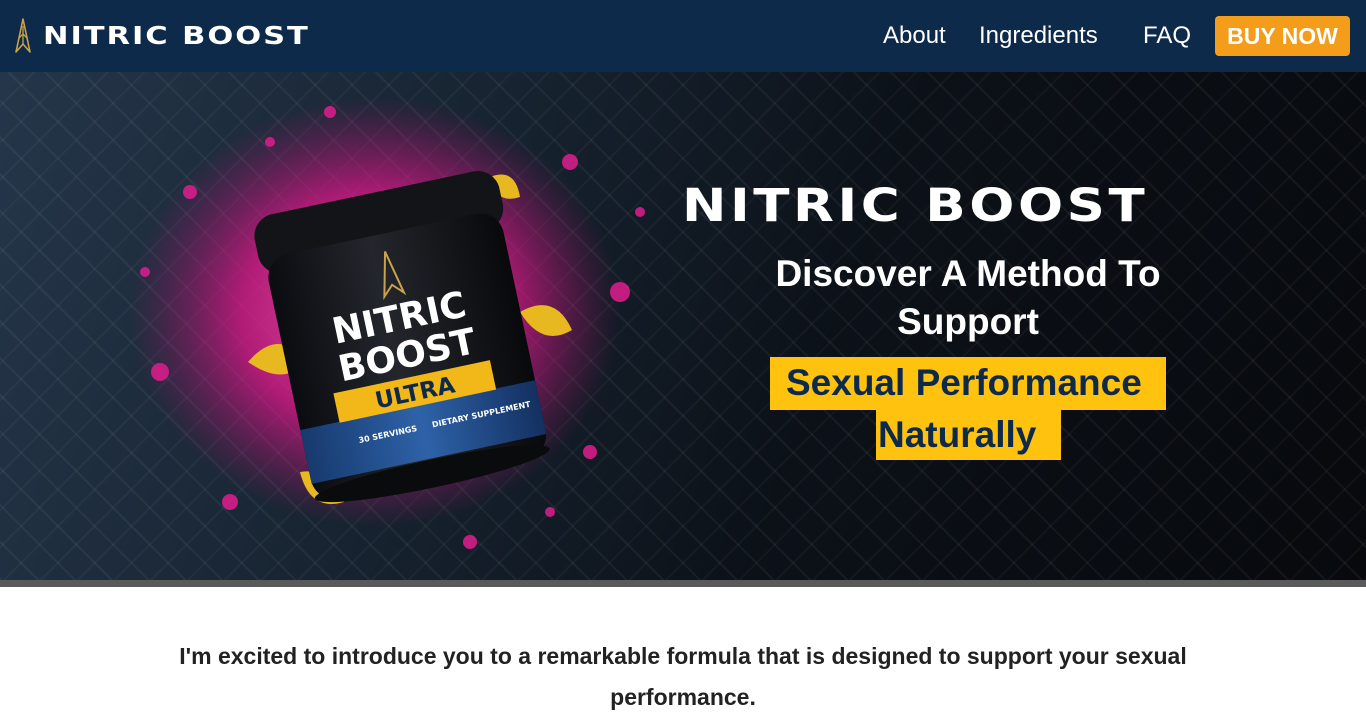  What do you see at coordinates (968, 383) in the screenshot?
I see `hero-highlight-line-1: Sexual Performance` at bounding box center [968, 383].